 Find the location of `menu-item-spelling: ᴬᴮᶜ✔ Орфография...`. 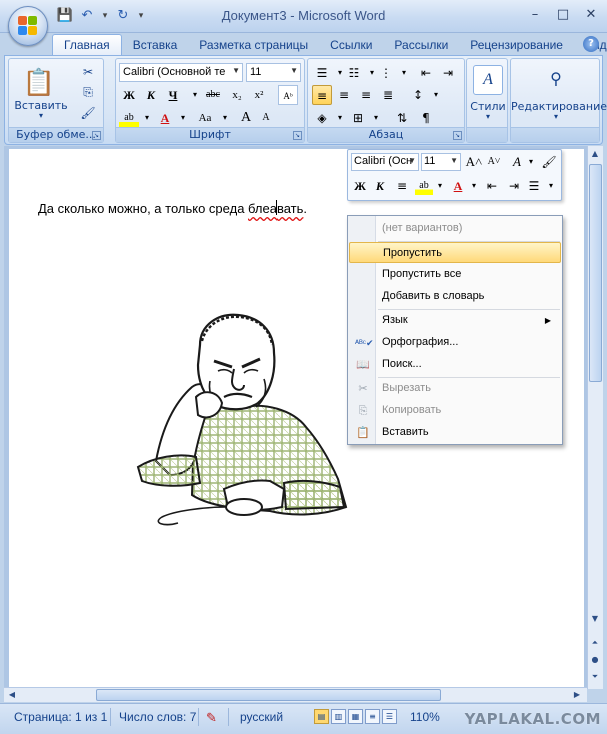

menu-item-spelling: ᴬᴮᶜ✔ Орфография... is located at coordinates (455, 342).